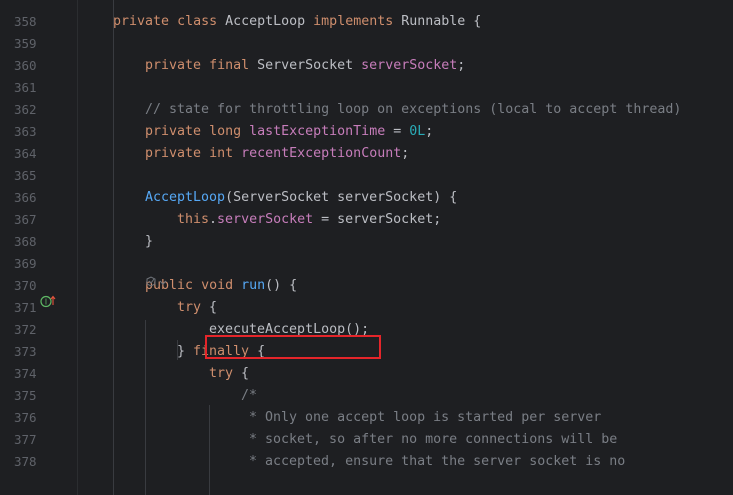 This screenshot has width=733, height=495. Describe the element at coordinates (25, 263) in the screenshot. I see `line-number: 369` at that location.